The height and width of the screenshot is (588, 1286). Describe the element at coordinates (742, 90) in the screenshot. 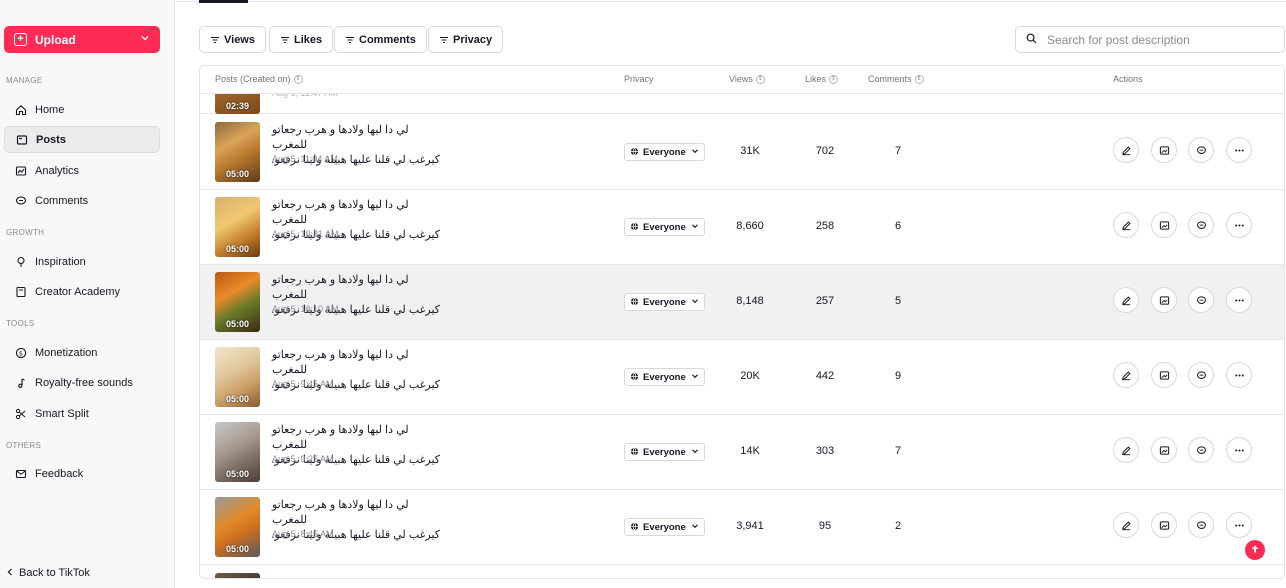

I see `table-row-partial: 02:39 Aug 5, 11:47 AM` at that location.